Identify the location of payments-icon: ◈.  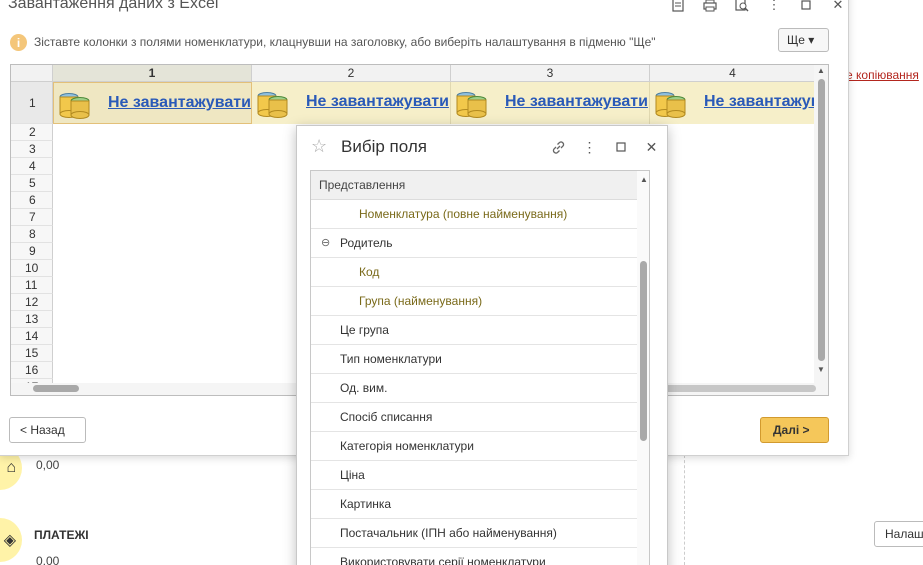
(11, 540).